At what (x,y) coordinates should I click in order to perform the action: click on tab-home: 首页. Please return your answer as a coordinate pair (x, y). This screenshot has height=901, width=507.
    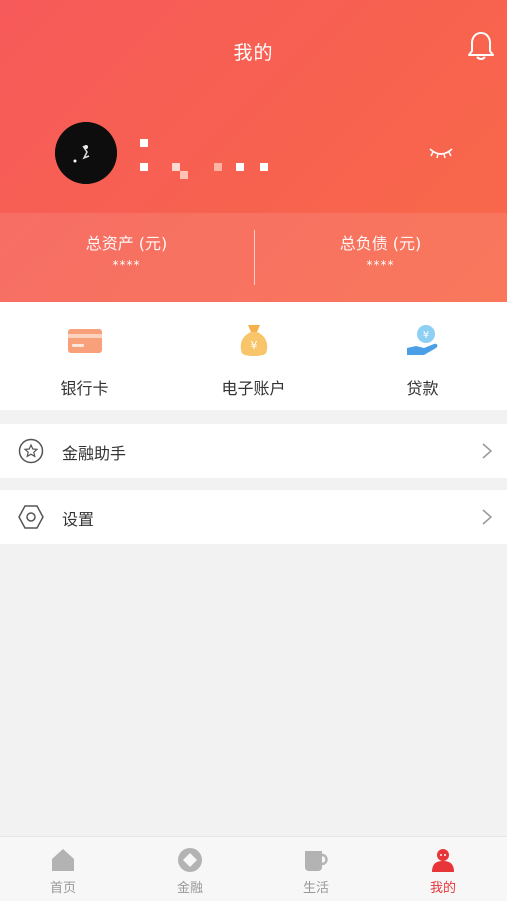
    Looking at the image, I should click on (63, 869).